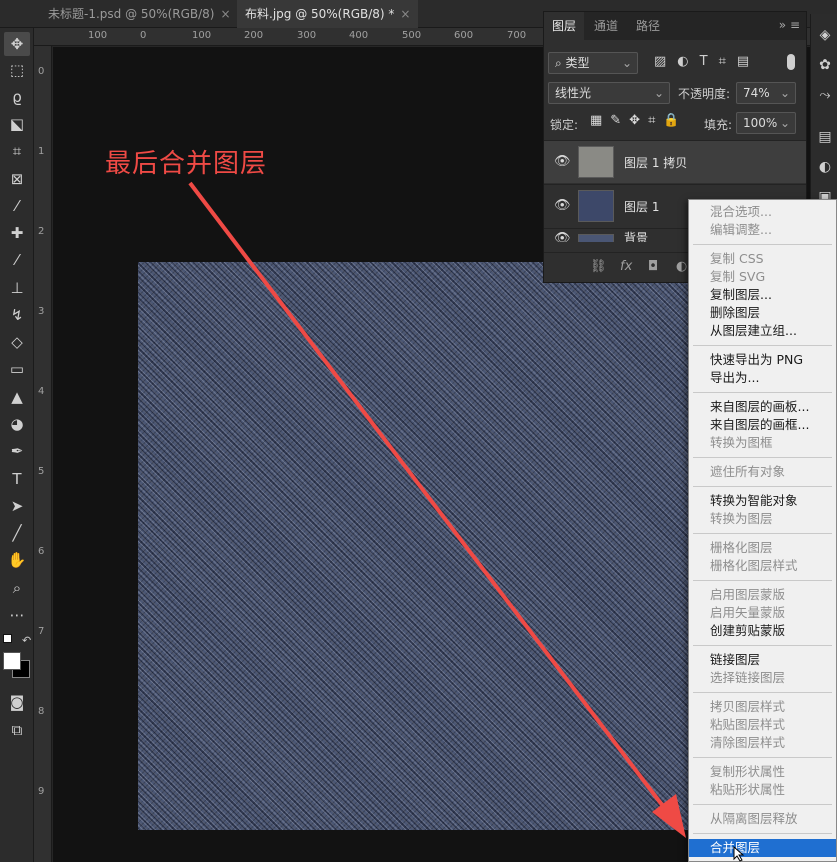 This screenshot has height=862, width=837. I want to click on blur-tool-icon: ▲, so click(17, 397).